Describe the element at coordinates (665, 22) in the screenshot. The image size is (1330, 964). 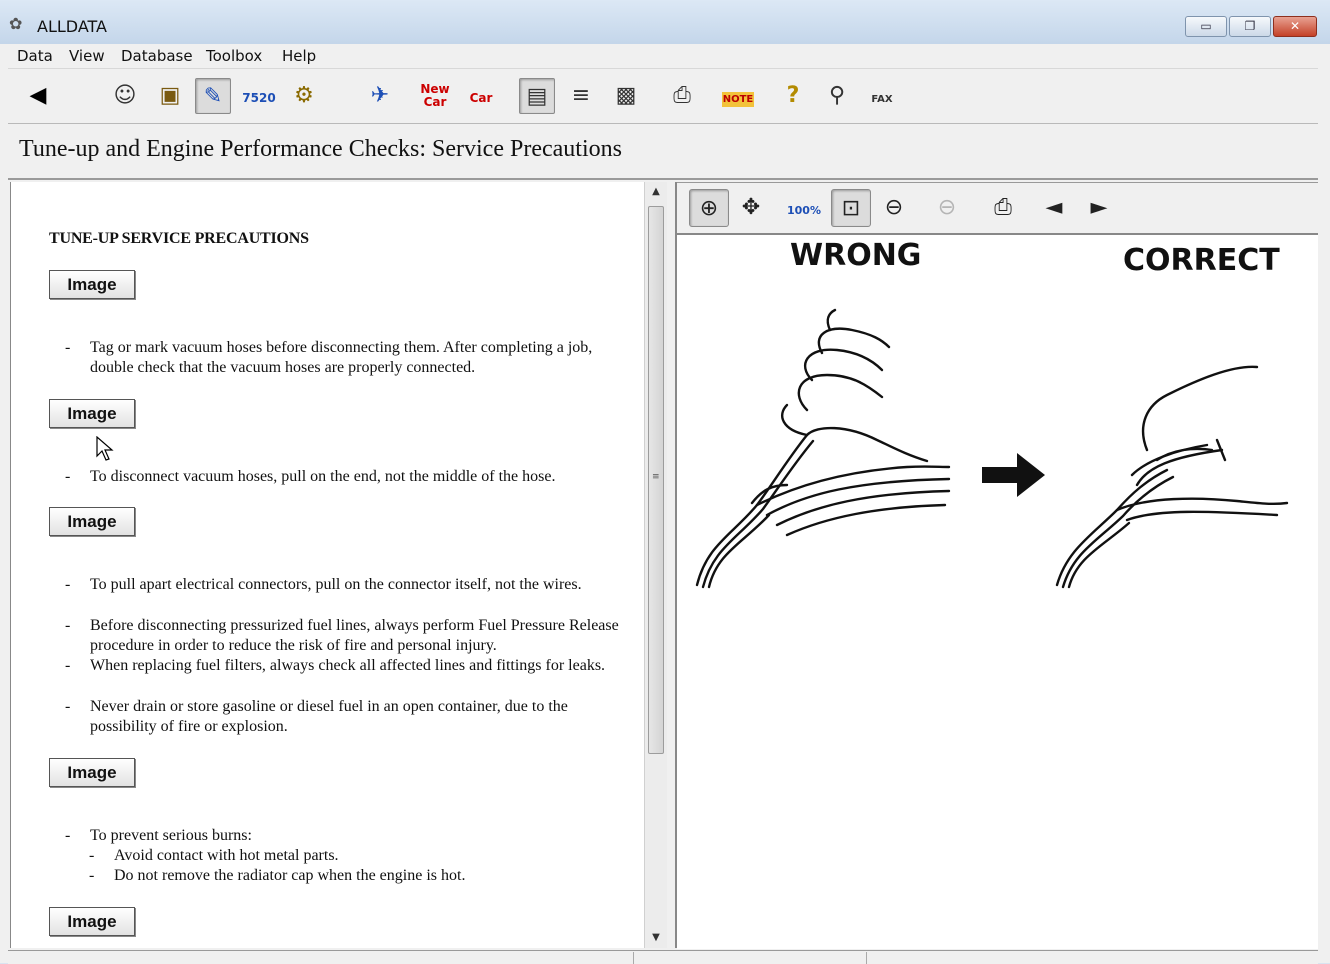
I see `title-bar: ✿ ALLDATA ▭ ❐ ✕` at that location.